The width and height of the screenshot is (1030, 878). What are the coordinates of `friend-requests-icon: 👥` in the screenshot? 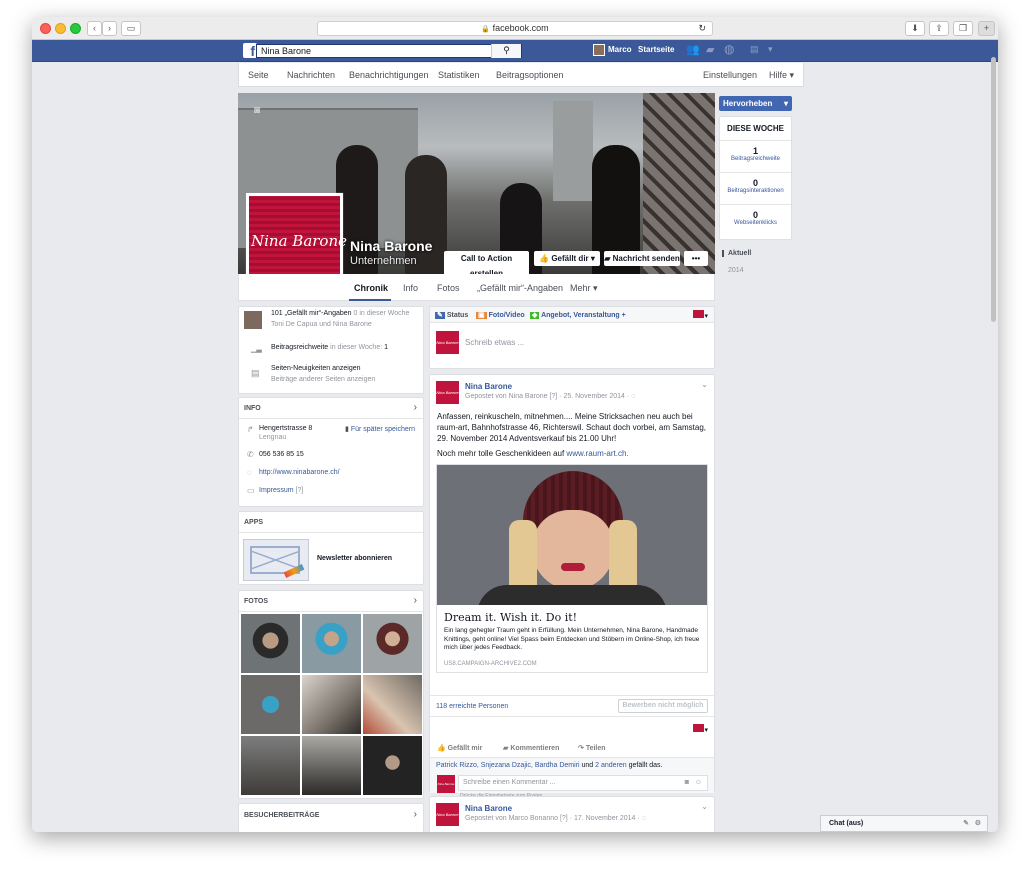 It's located at (693, 49).